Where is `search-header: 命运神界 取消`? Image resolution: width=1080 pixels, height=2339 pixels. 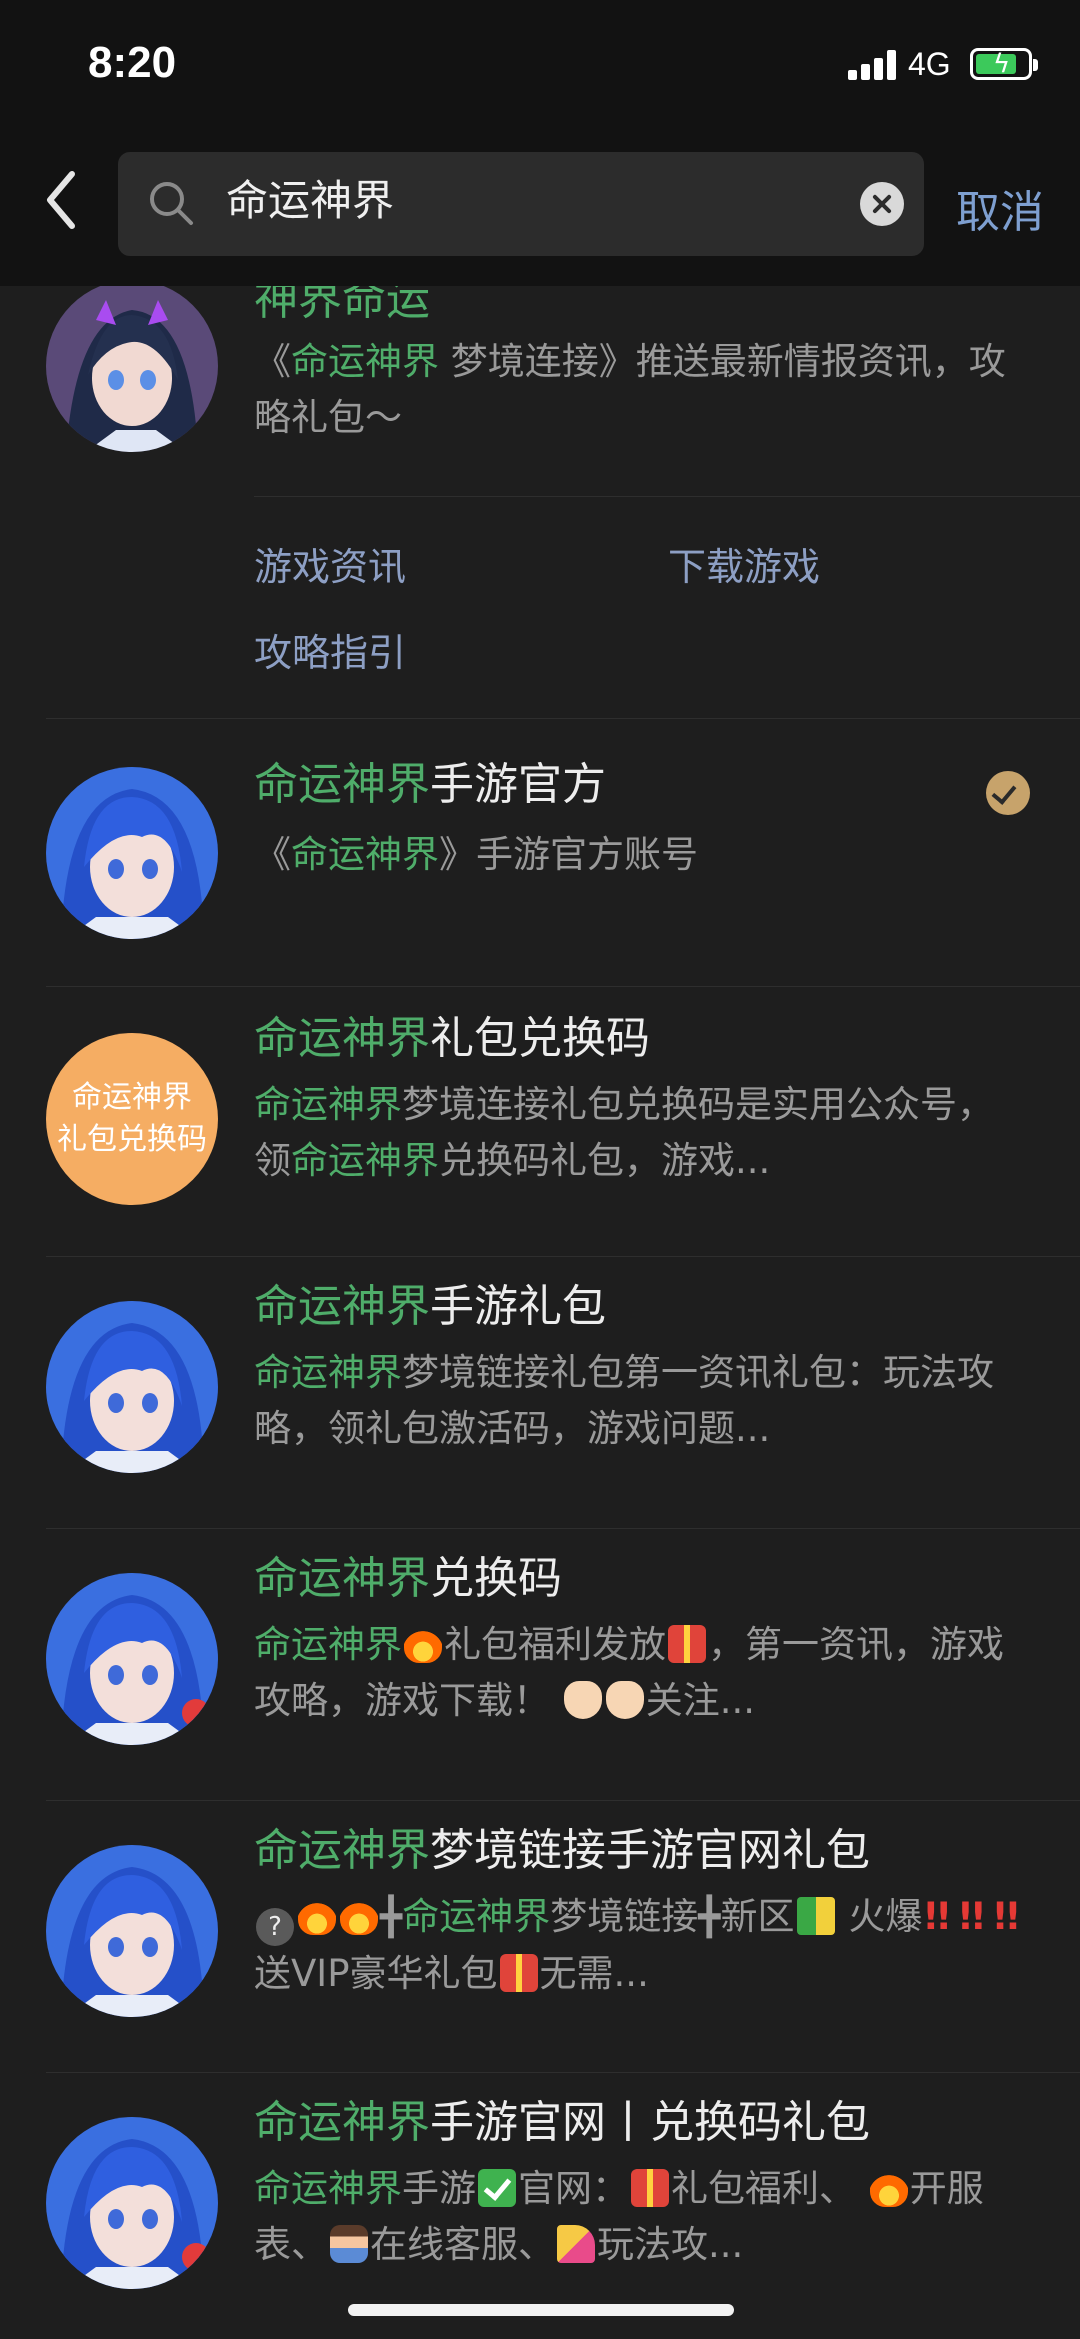 search-header: 命运神界 取消 is located at coordinates (540, 213).